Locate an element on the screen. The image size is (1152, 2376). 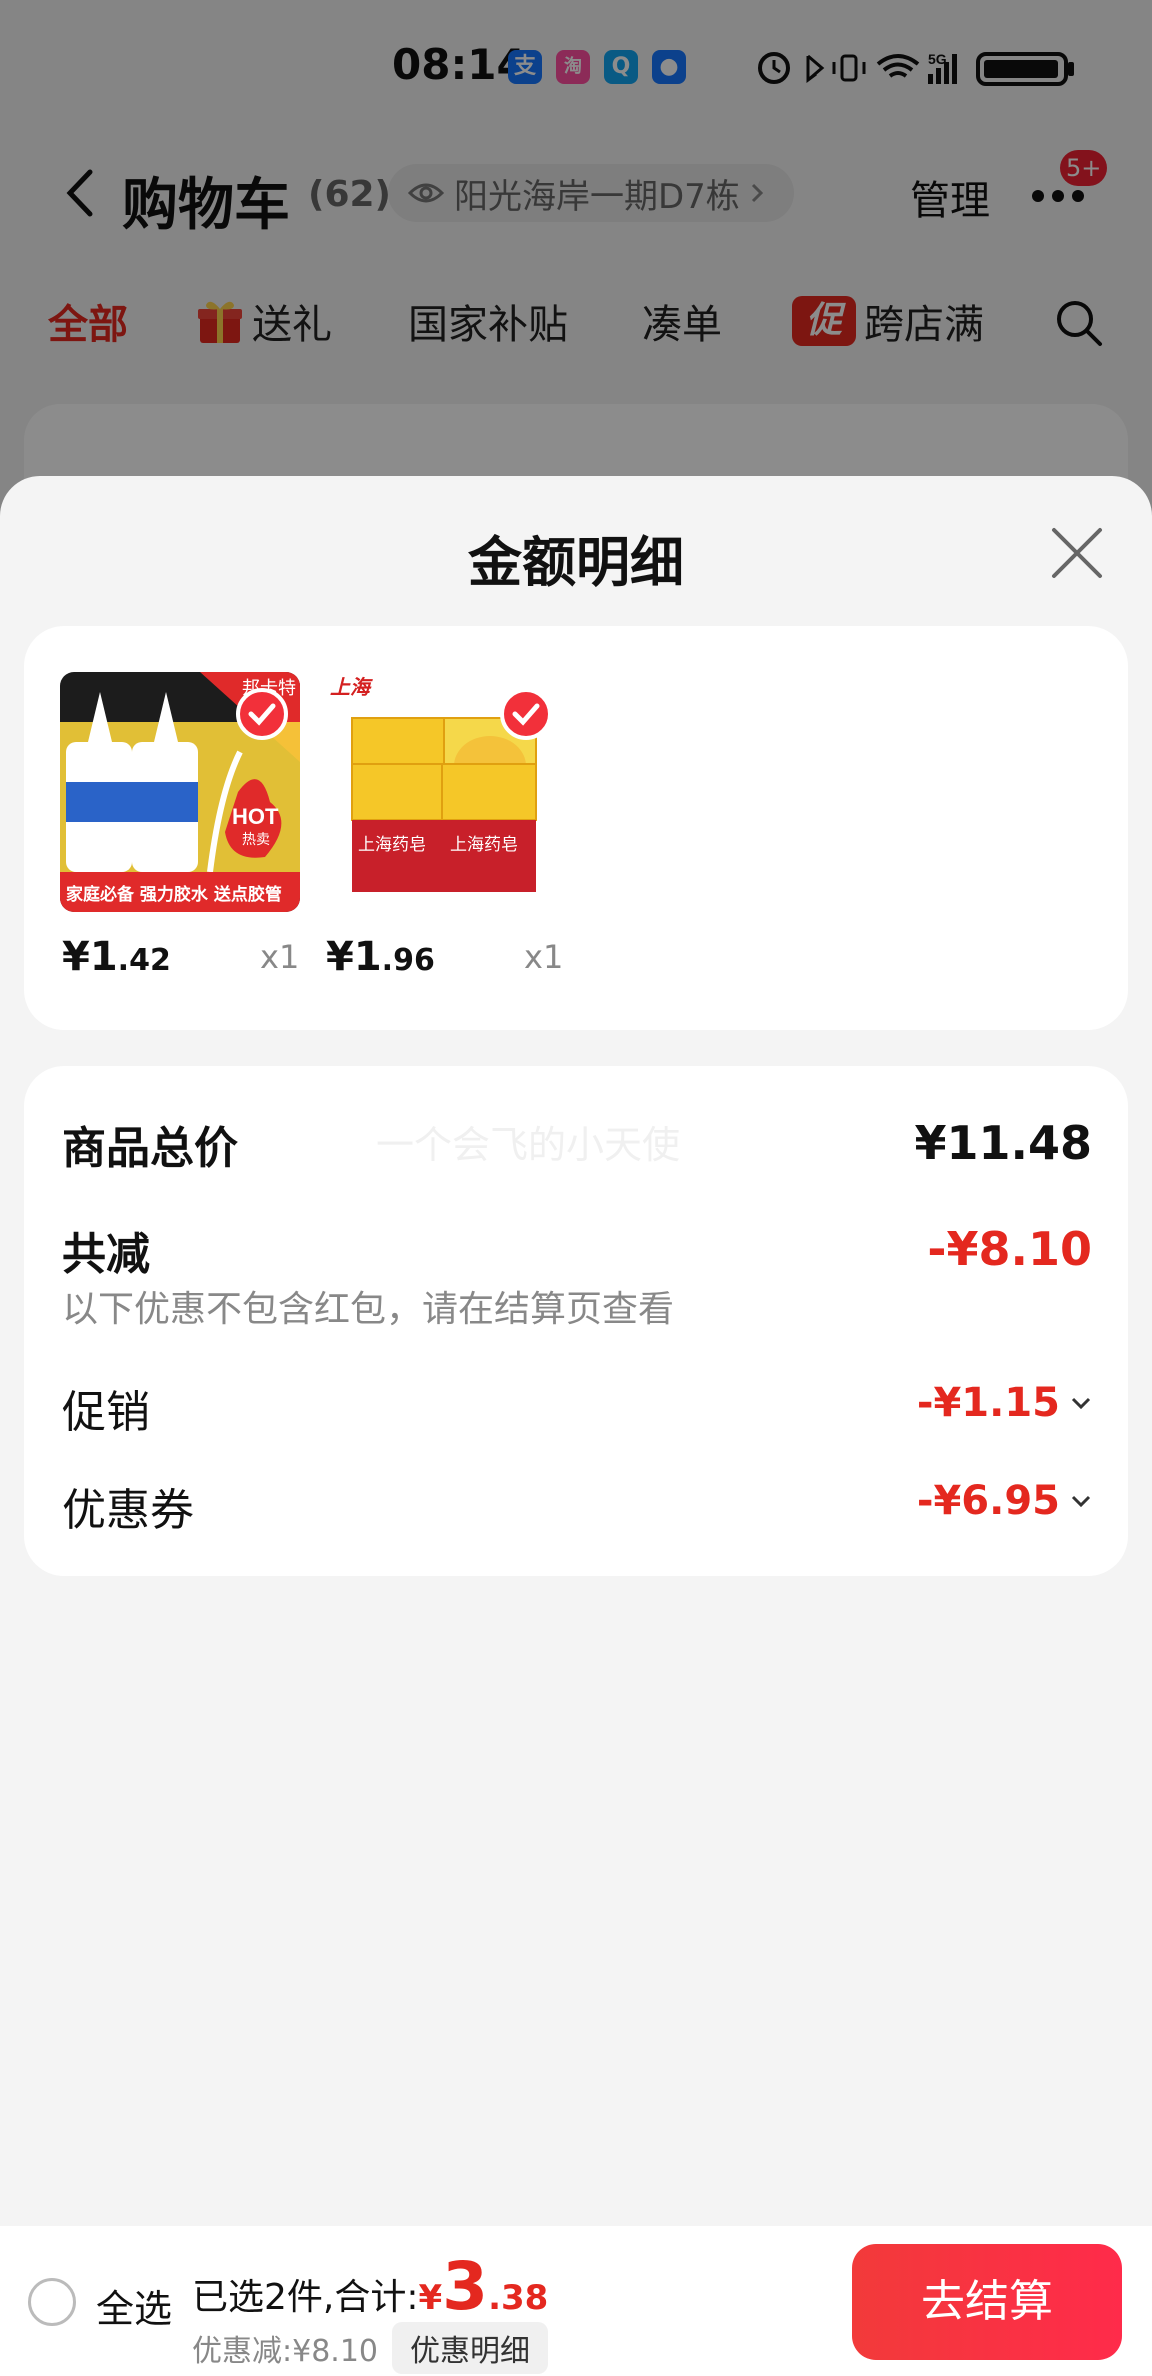
promotion-label: 促销 is located at coordinates (106, 1412).